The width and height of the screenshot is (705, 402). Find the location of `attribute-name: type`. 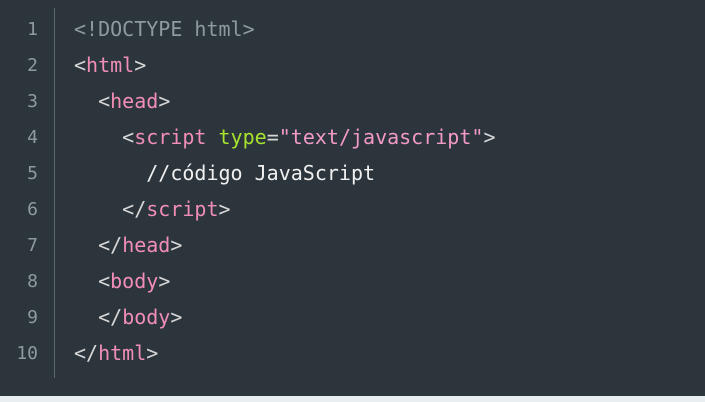

attribute-name: type is located at coordinates (242, 137).